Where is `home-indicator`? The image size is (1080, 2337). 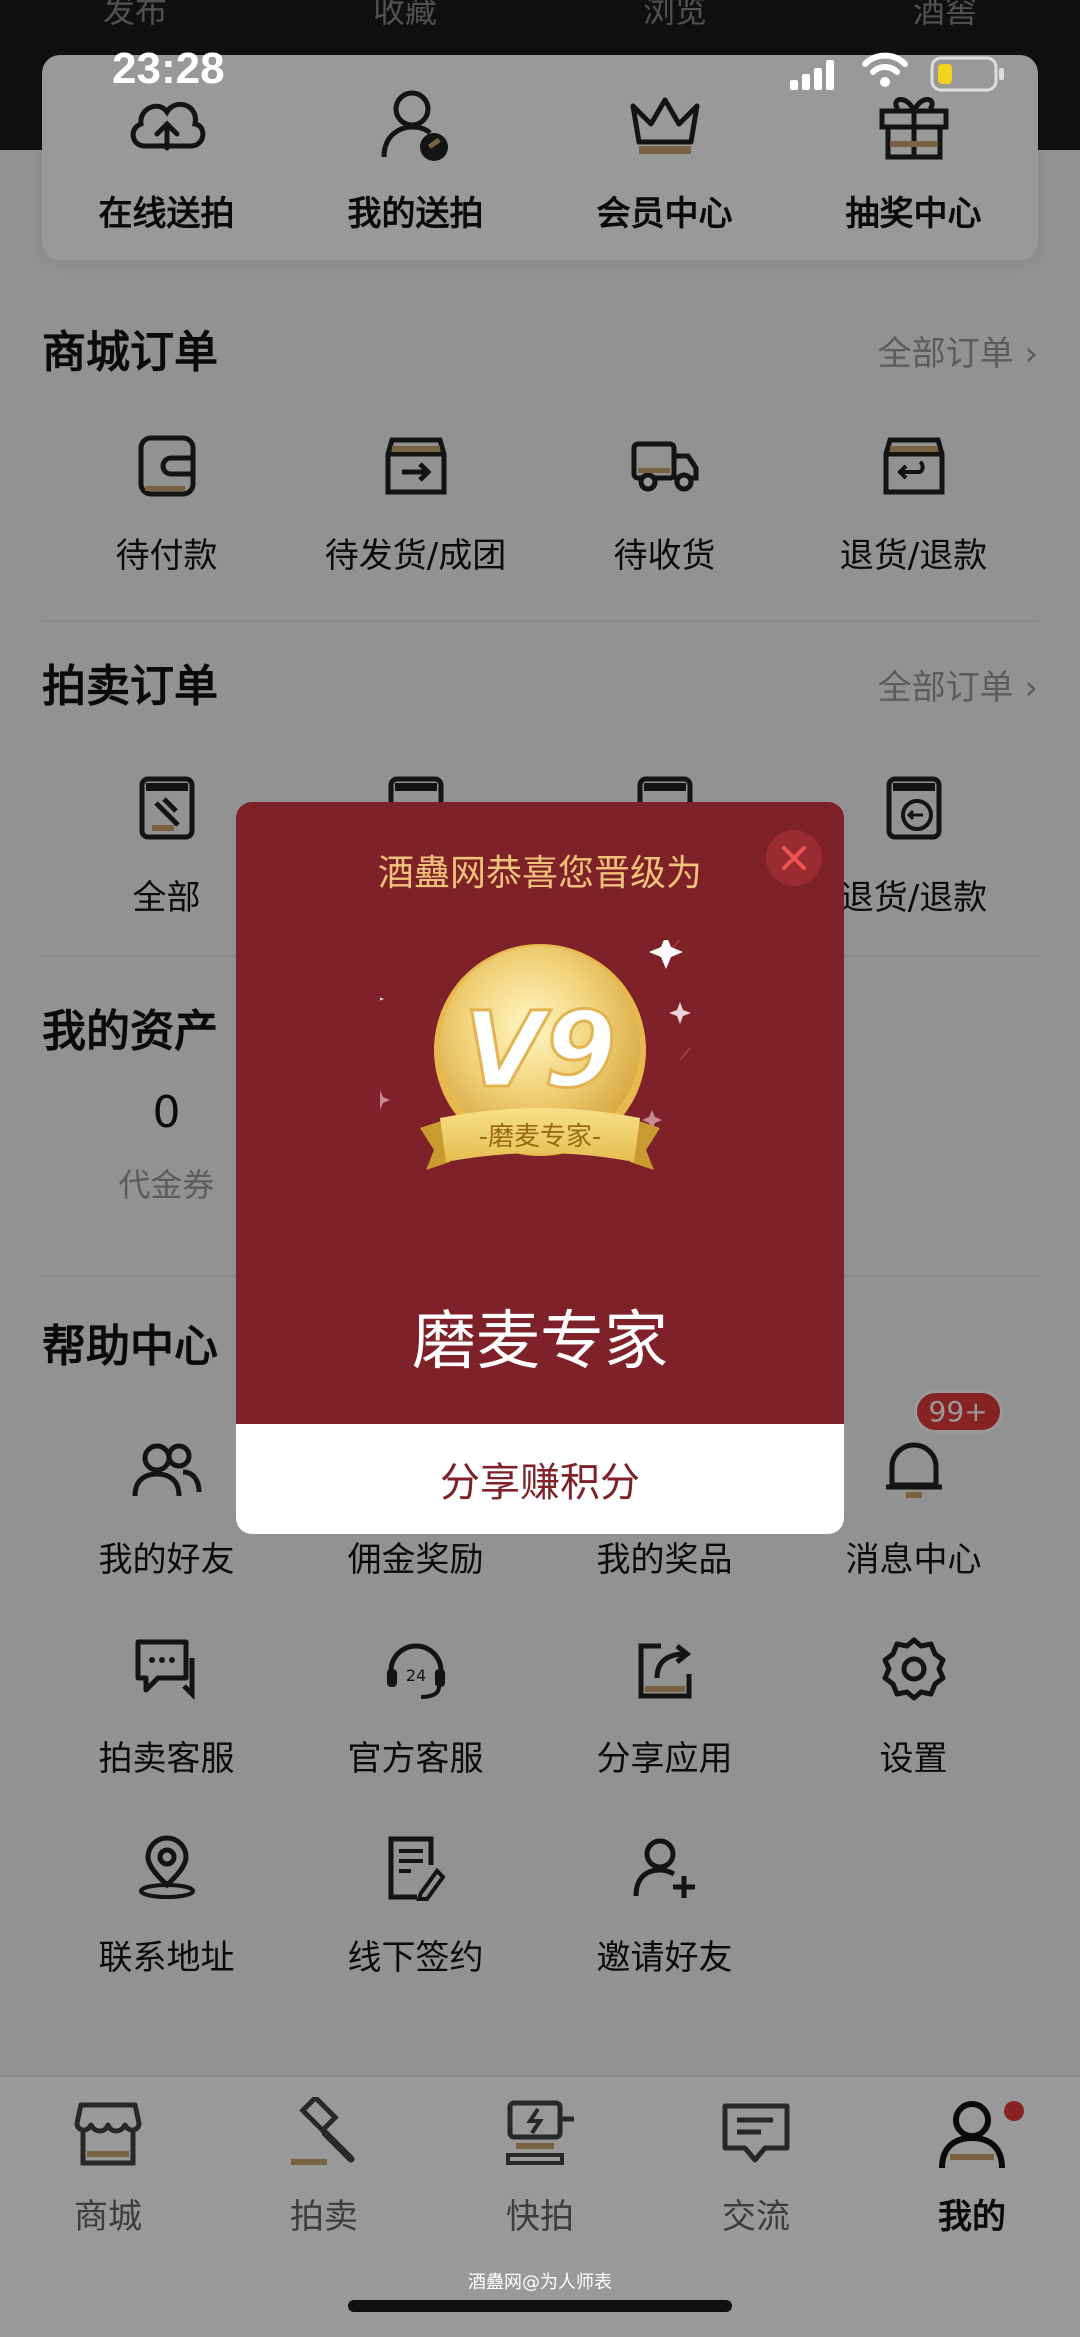 home-indicator is located at coordinates (540, 2306).